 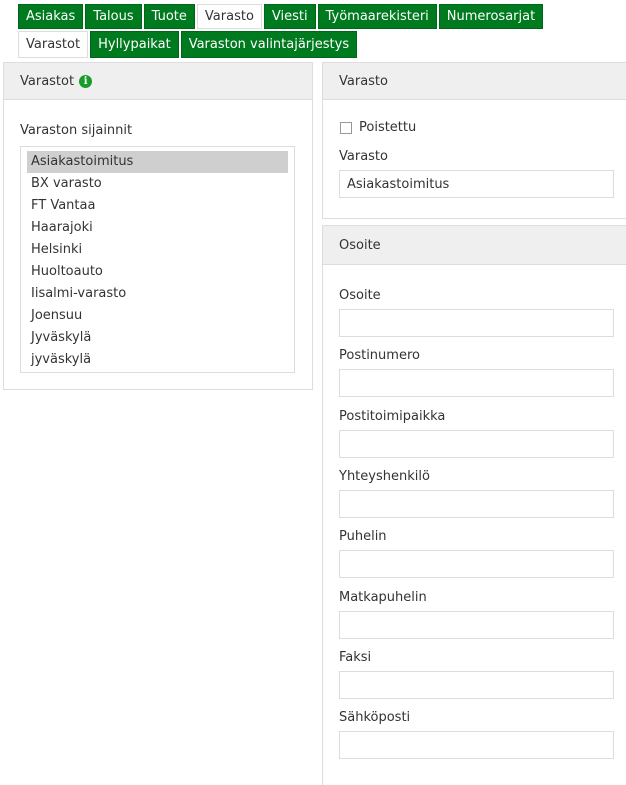 What do you see at coordinates (476, 685) in the screenshot?
I see `fax-field` at bounding box center [476, 685].